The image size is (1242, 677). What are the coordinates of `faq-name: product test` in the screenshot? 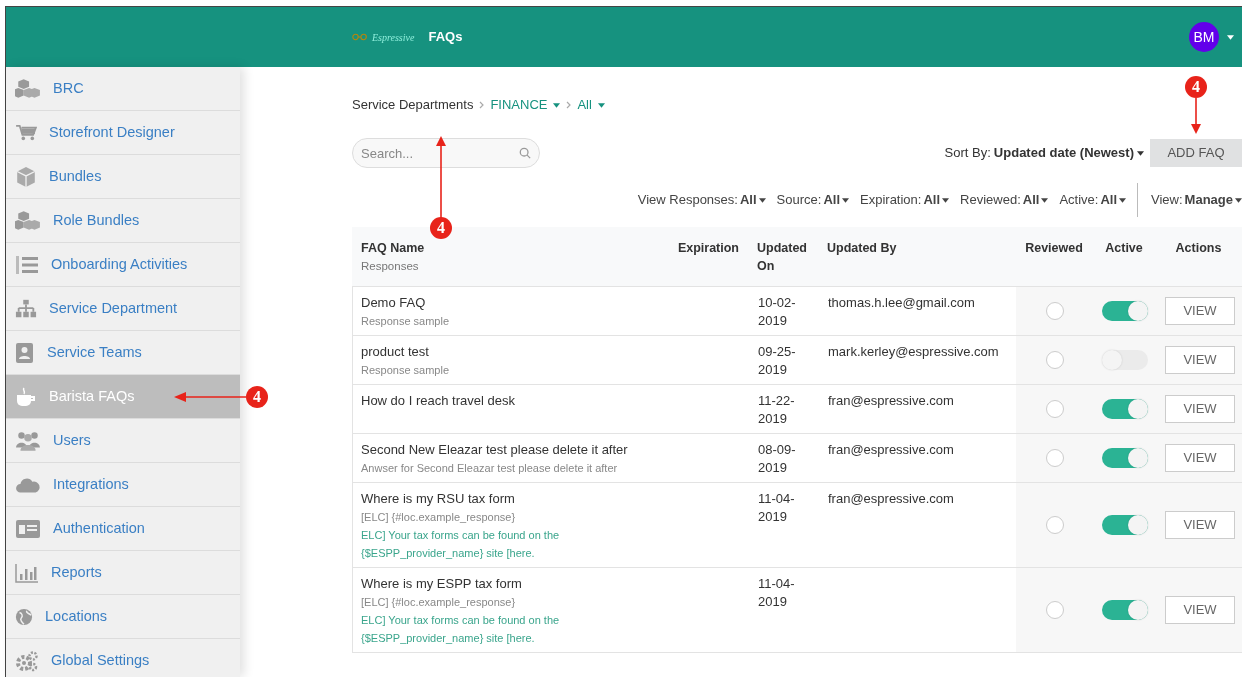 It's located at (395, 352).